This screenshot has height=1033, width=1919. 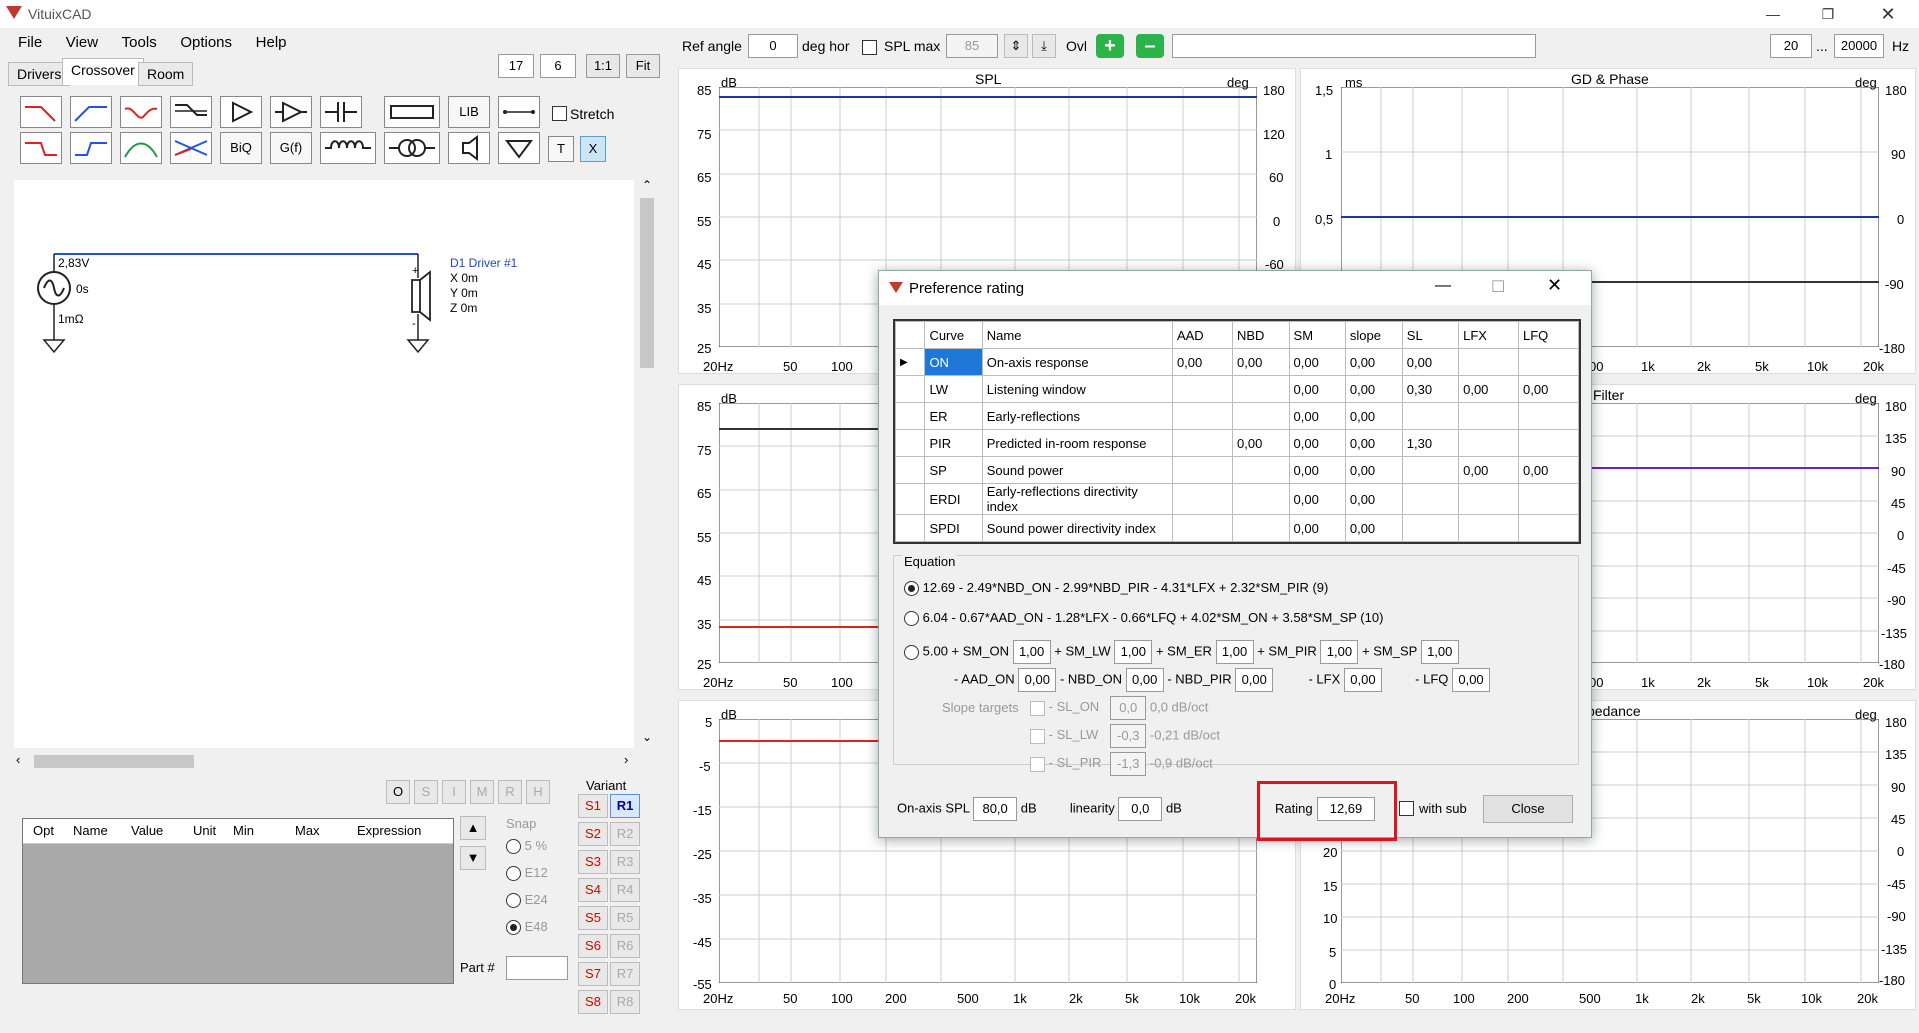 I want to click on snap-e12: E12, so click(x=527, y=873).